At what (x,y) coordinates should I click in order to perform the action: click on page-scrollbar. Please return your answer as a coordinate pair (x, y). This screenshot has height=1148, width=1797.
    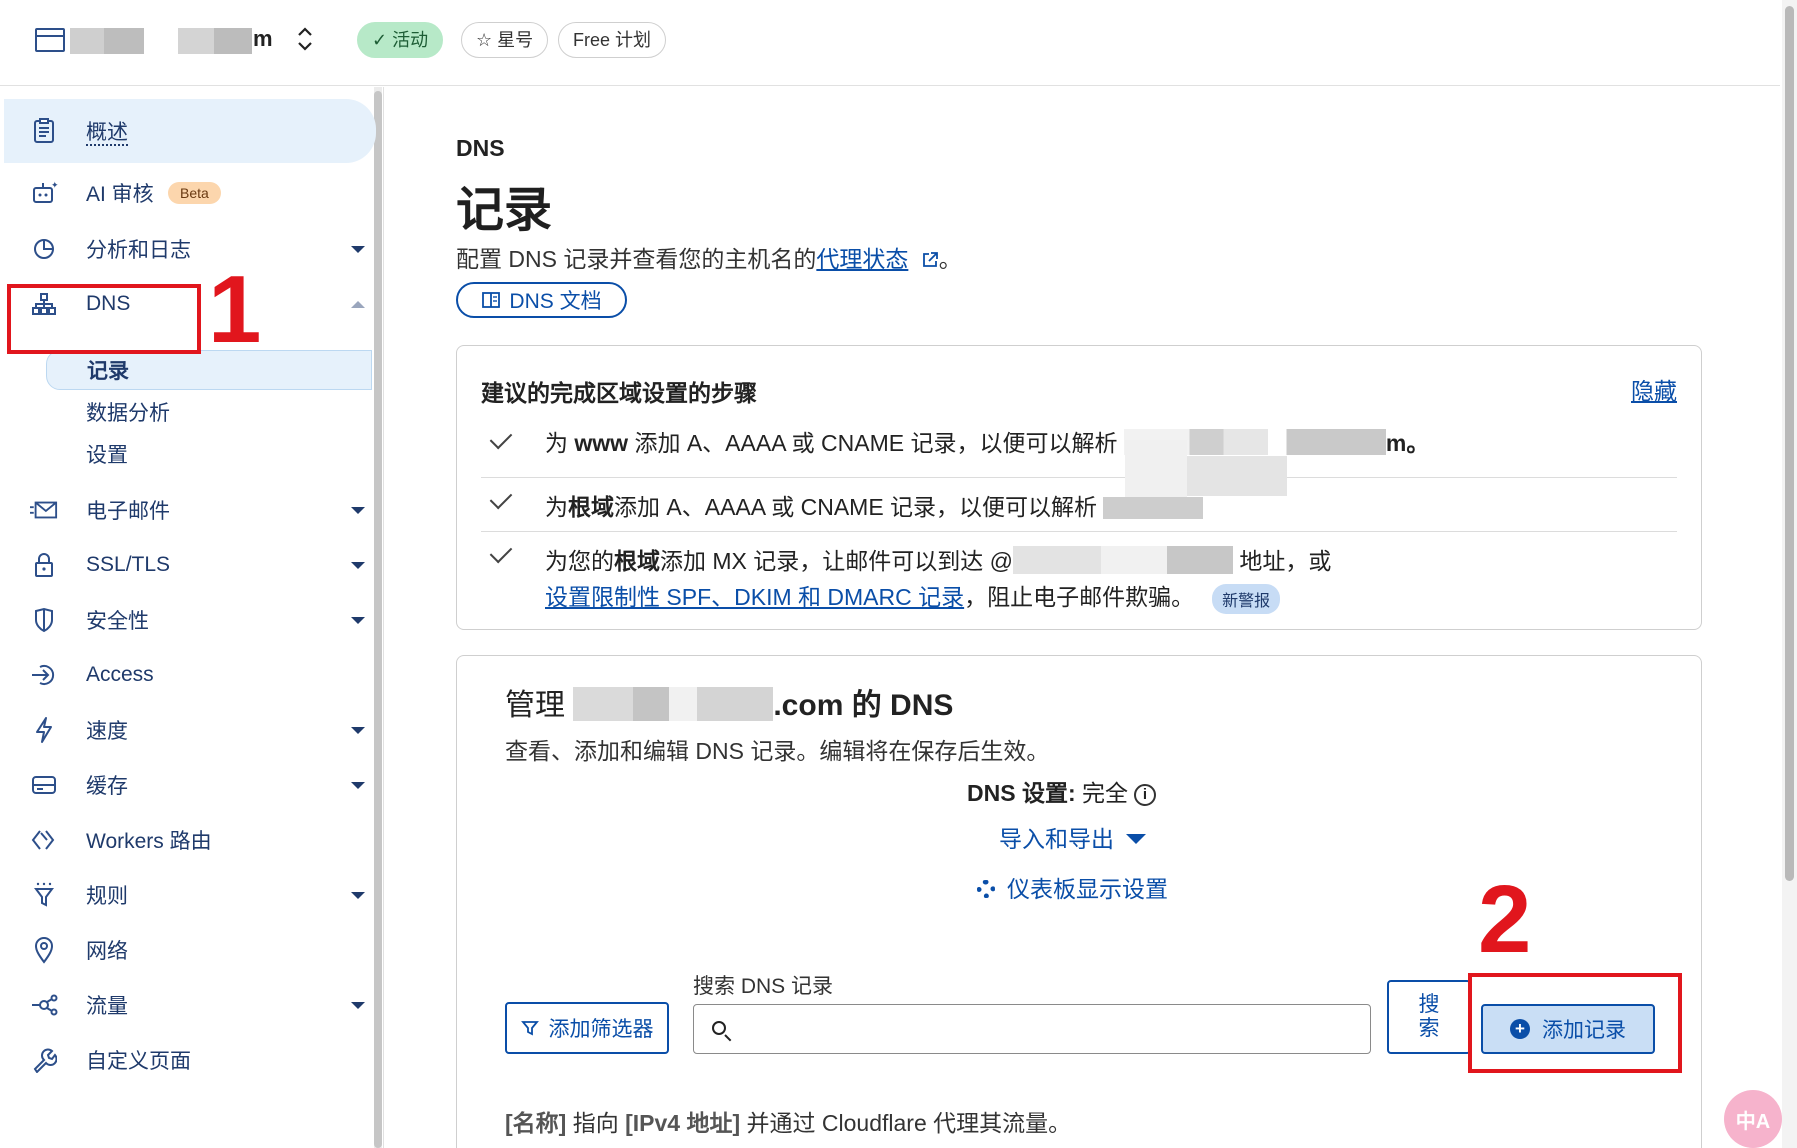
    Looking at the image, I should click on (1789, 443).